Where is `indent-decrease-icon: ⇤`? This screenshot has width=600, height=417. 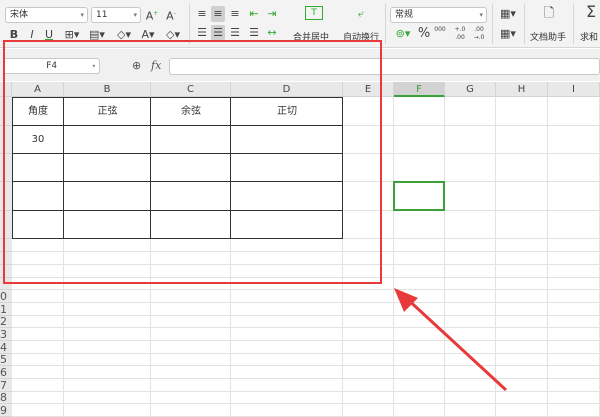
indent-decrease-icon: ⇤ is located at coordinates (254, 14).